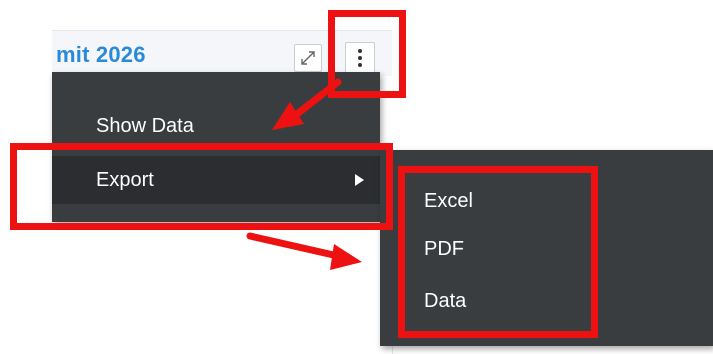  Describe the element at coordinates (101, 54) in the screenshot. I see `widget-title: mit 2026` at that location.